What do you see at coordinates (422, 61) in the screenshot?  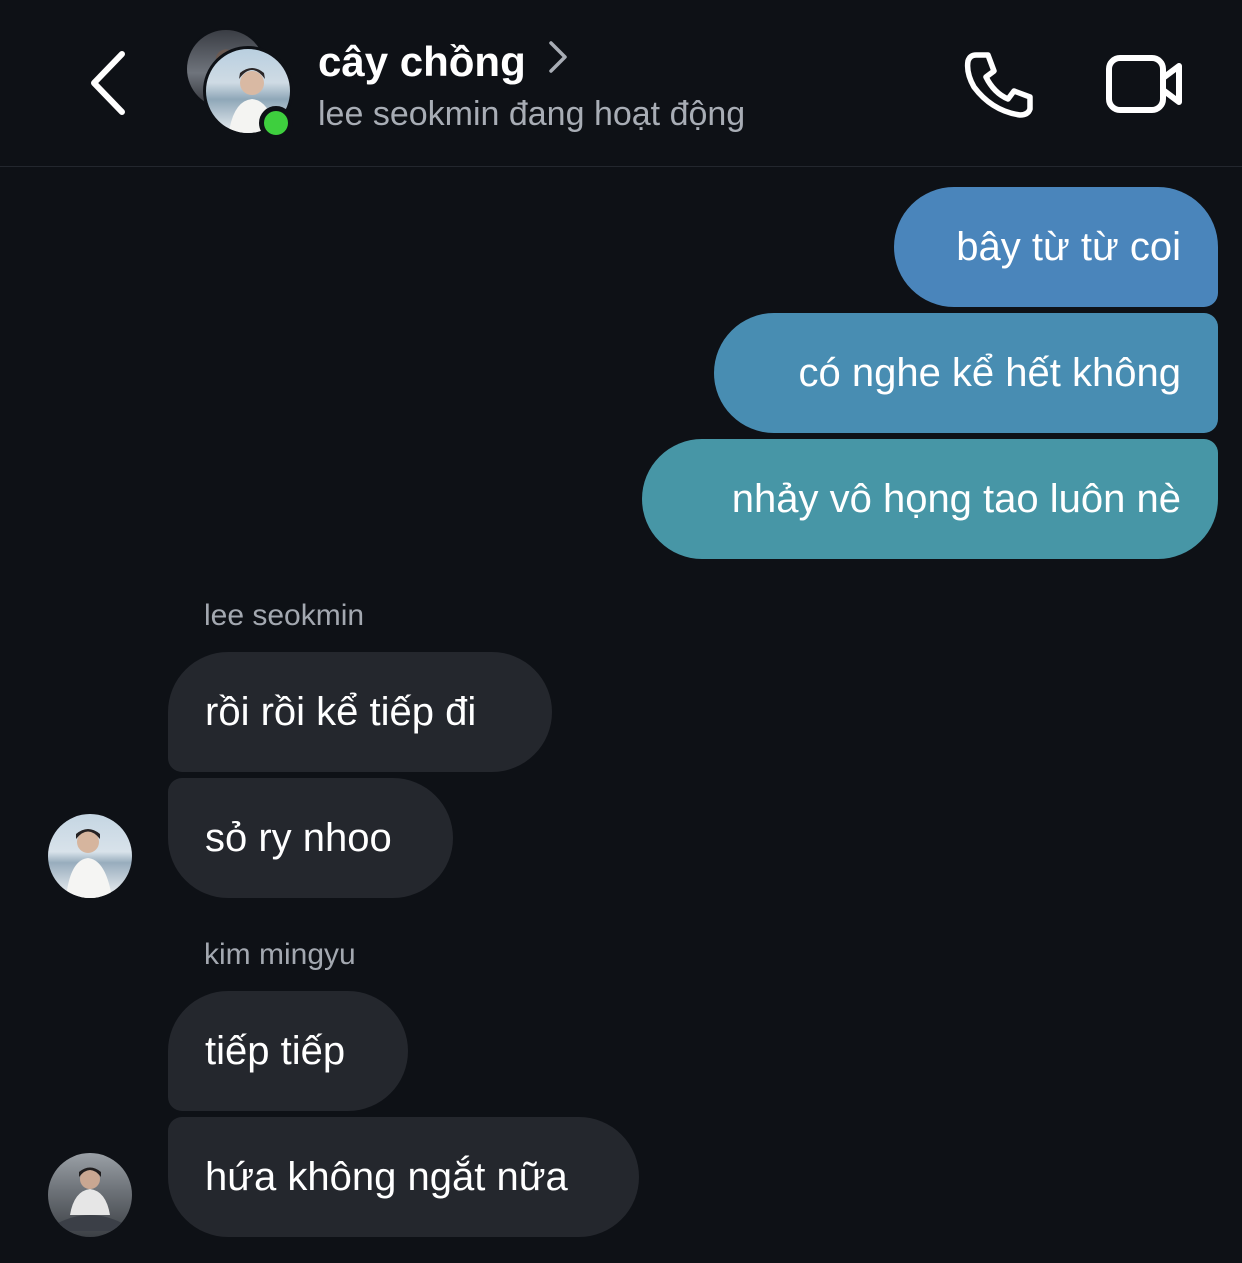 I see `chat-title: cây chồng` at bounding box center [422, 61].